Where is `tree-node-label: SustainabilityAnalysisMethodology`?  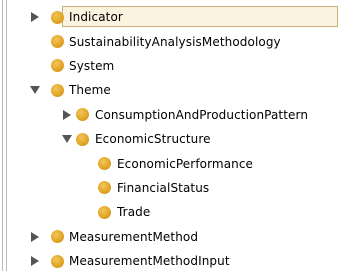
tree-node-label: SustainabilityAnalysisMethodology is located at coordinates (175, 41).